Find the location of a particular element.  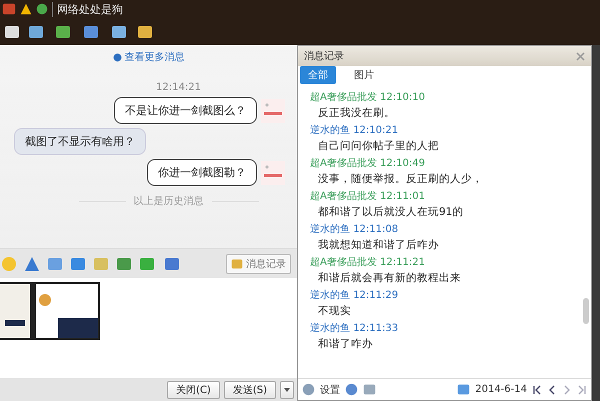

message-bubble: 你进一剑截图勒？ is located at coordinates (202, 172).